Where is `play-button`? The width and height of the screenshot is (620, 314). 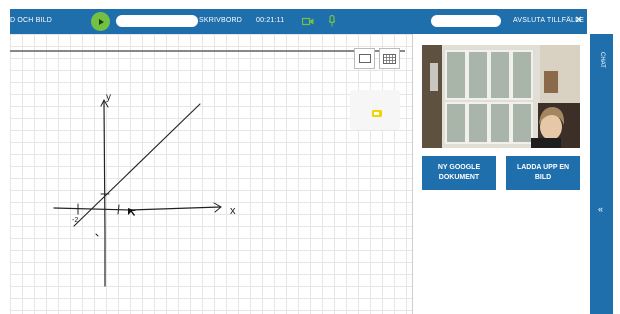 play-button is located at coordinates (100, 21).